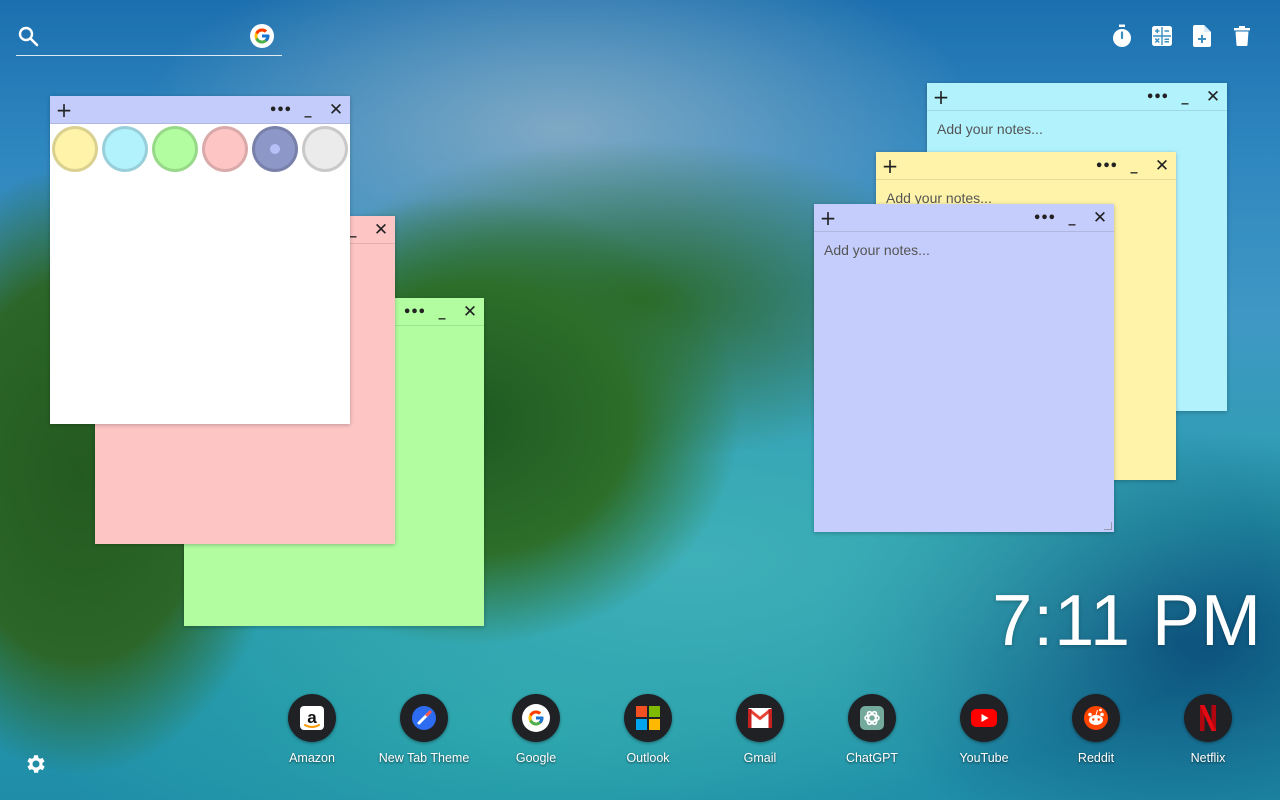 The height and width of the screenshot is (800, 1280). Describe the element at coordinates (36, 764) in the screenshot. I see `gear-icon` at that location.